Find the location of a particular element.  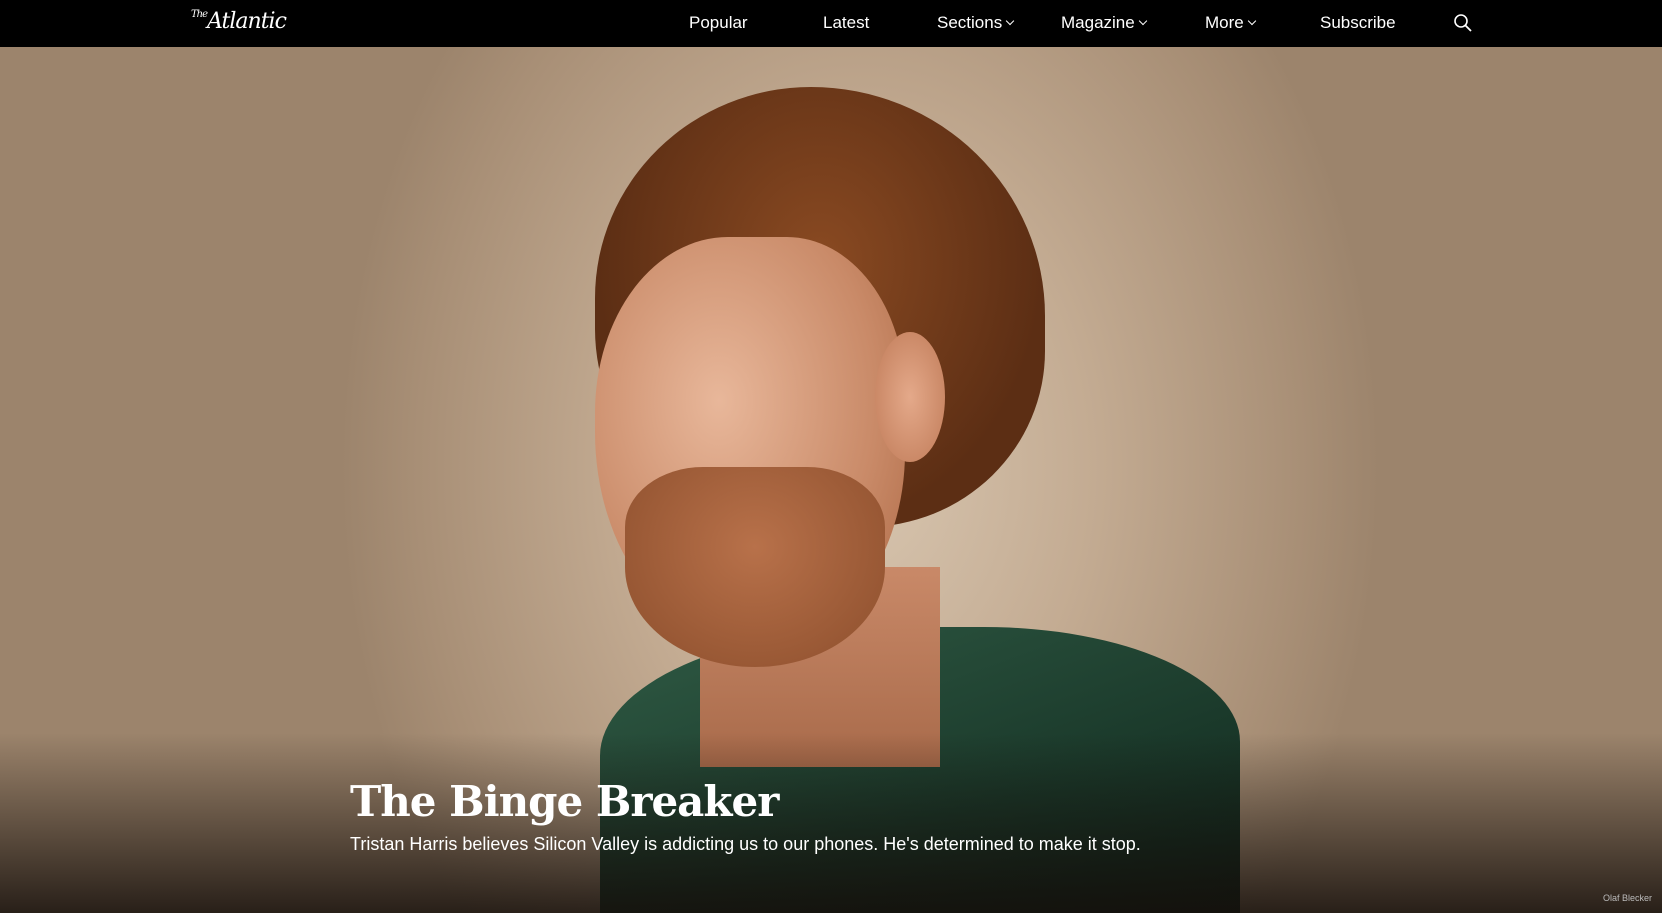

nav-magazine: Magazine is located at coordinates (1104, 23).